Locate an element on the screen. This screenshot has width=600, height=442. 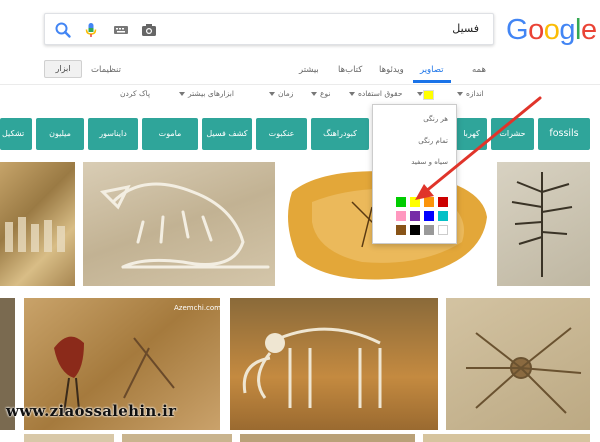
filter-usage-rights: حقوق استفاده is located at coordinates (374, 93).